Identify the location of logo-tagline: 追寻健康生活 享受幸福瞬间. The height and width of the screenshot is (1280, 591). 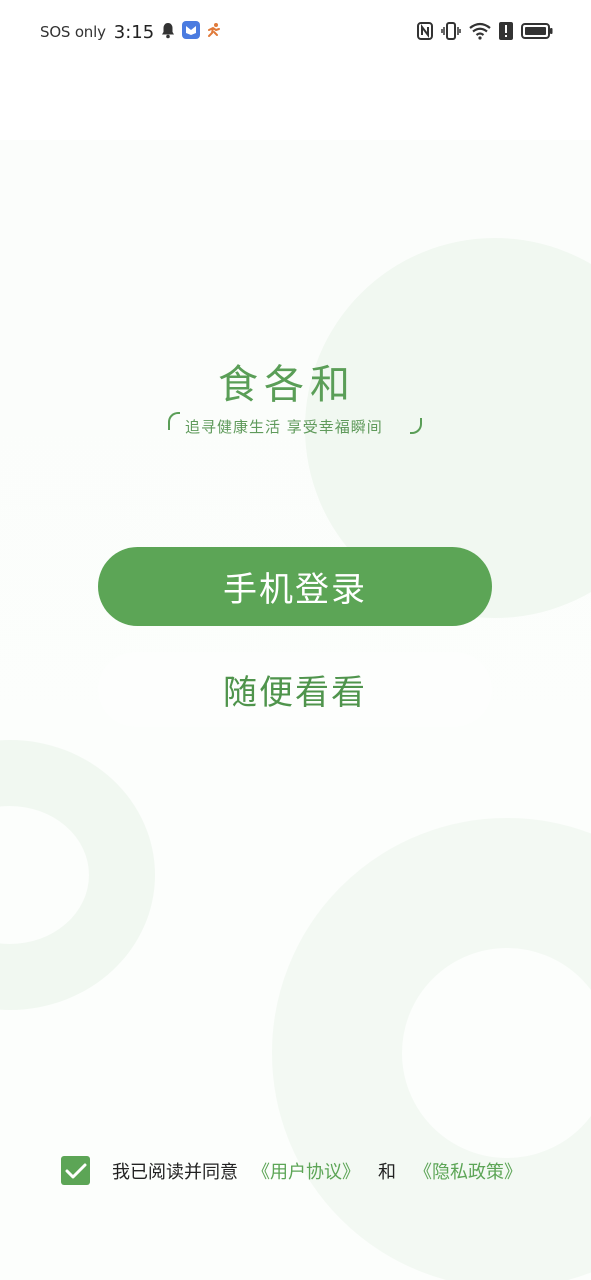
(284, 427).